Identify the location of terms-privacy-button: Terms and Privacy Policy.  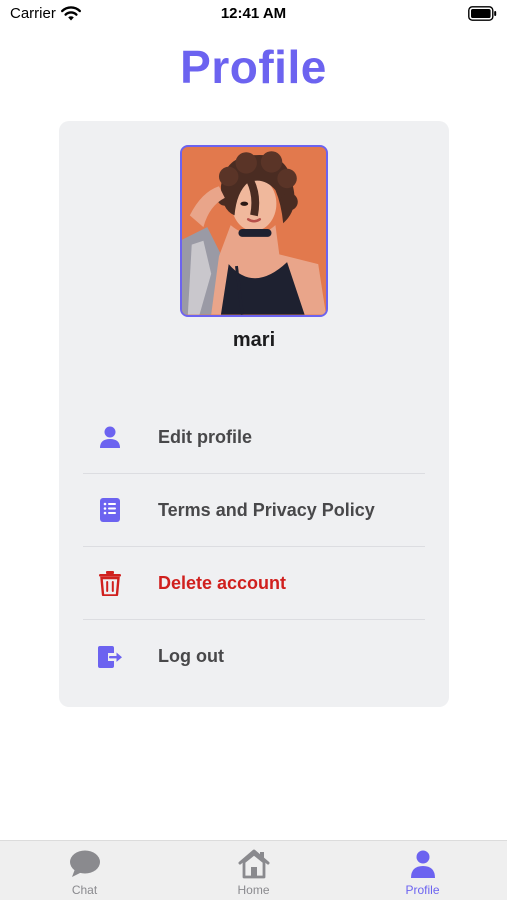
(254, 510).